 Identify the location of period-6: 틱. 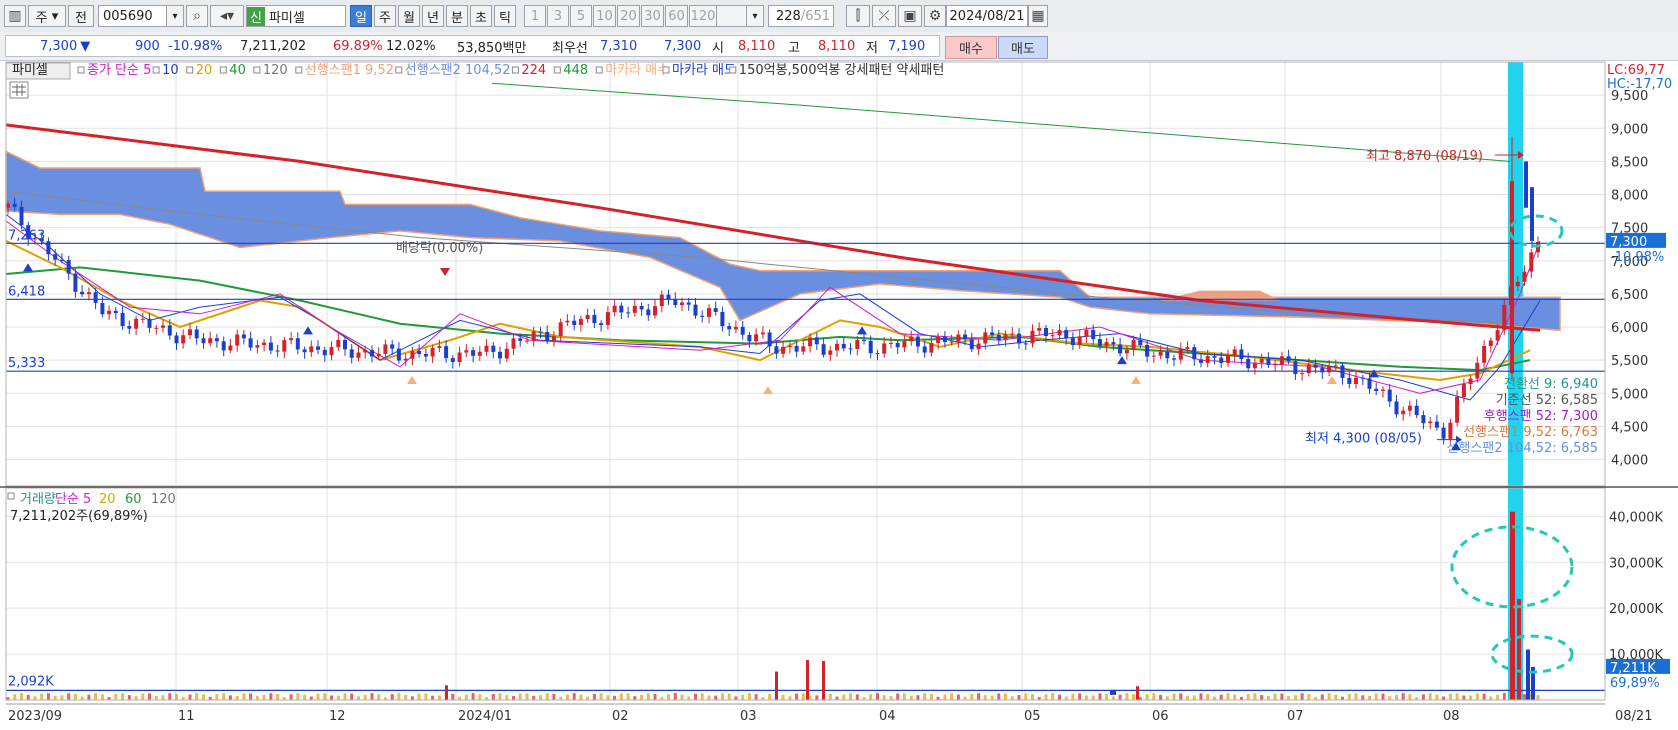
(505, 16).